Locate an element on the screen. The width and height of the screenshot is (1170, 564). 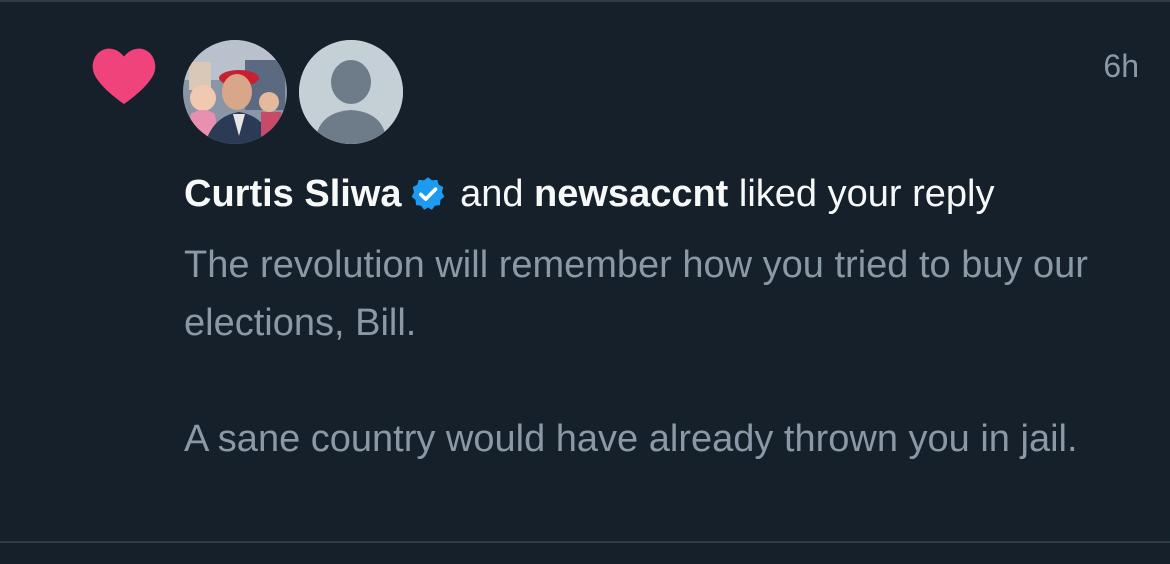
bottom-divider is located at coordinates (585, 542).